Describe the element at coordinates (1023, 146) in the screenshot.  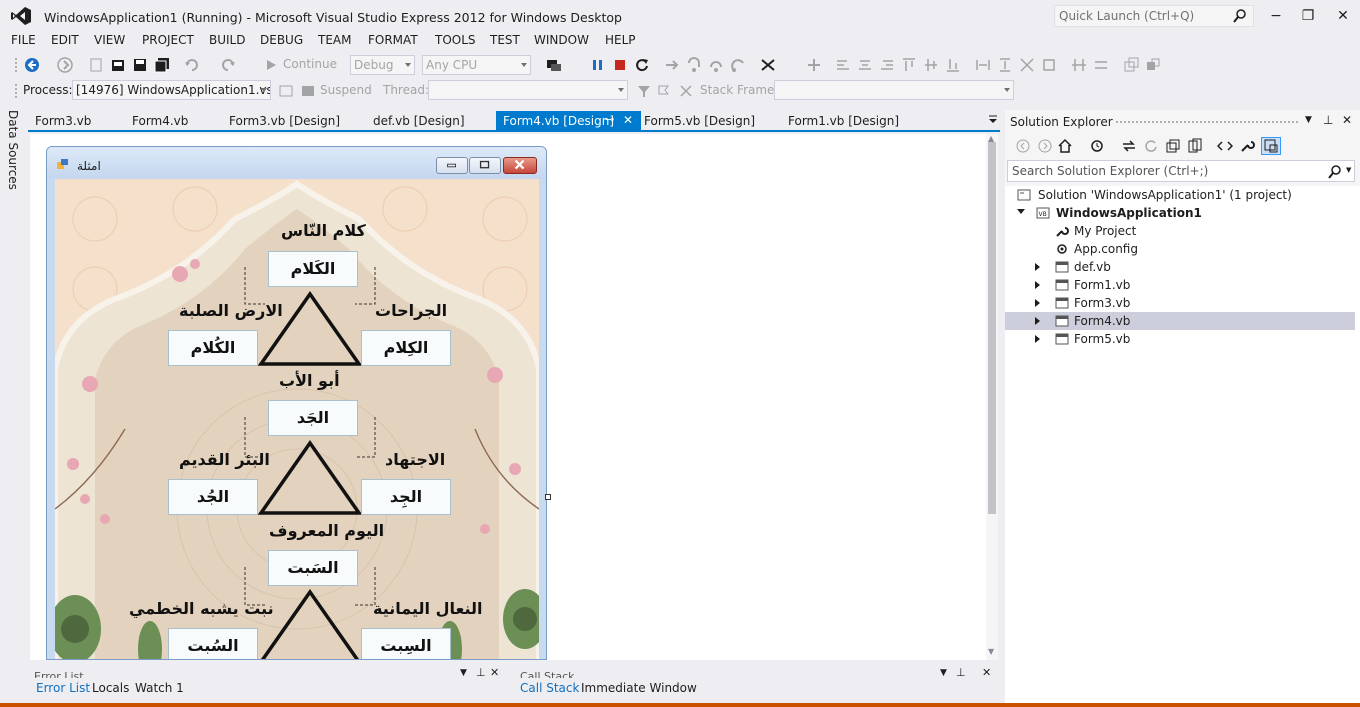
I see `back-icon` at that location.